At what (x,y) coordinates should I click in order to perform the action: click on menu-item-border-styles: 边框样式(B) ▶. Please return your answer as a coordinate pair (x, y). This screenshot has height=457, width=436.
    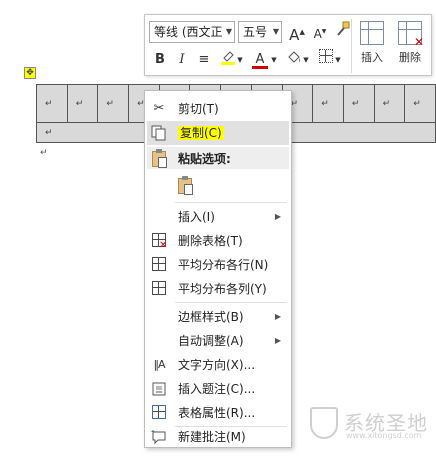
    Looking at the image, I should click on (218, 317).